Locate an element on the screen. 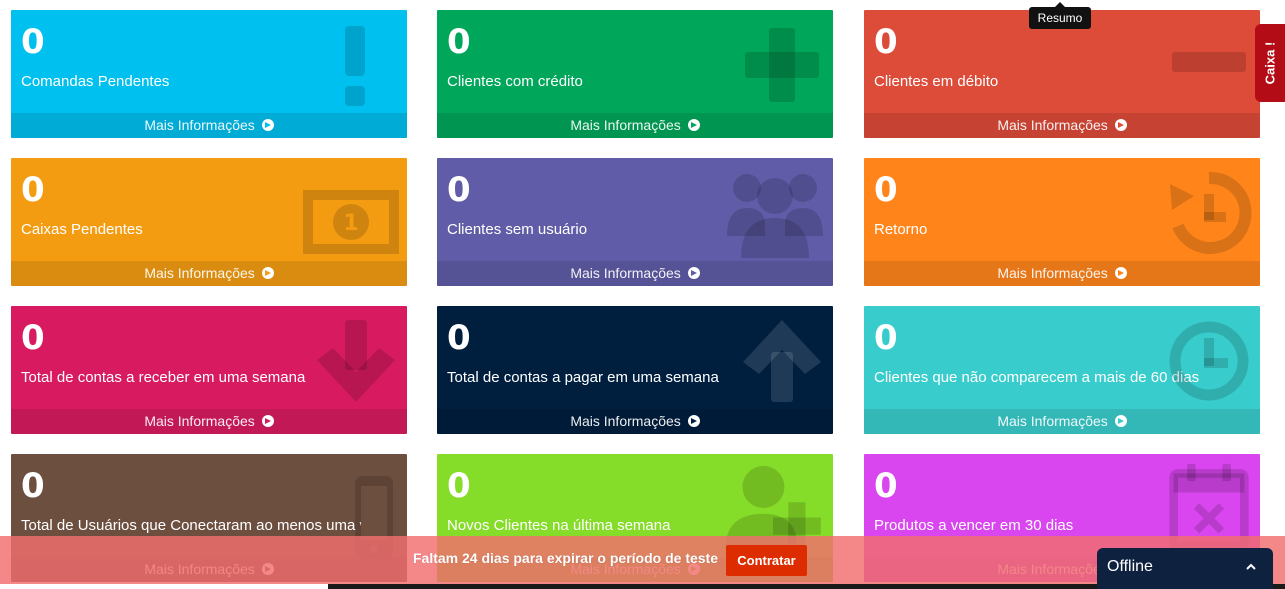 Image resolution: width=1285 pixels, height=589 pixels. info-box-label: Novos Clientes na última semana is located at coordinates (559, 525).